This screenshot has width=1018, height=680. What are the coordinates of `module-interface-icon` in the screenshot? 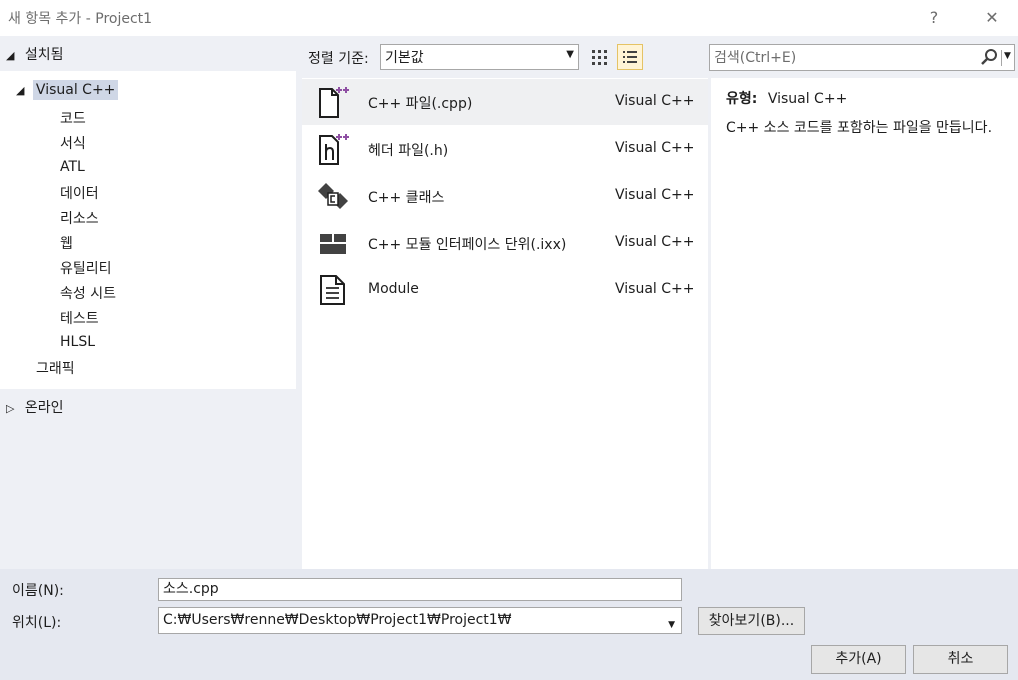 It's located at (333, 243).